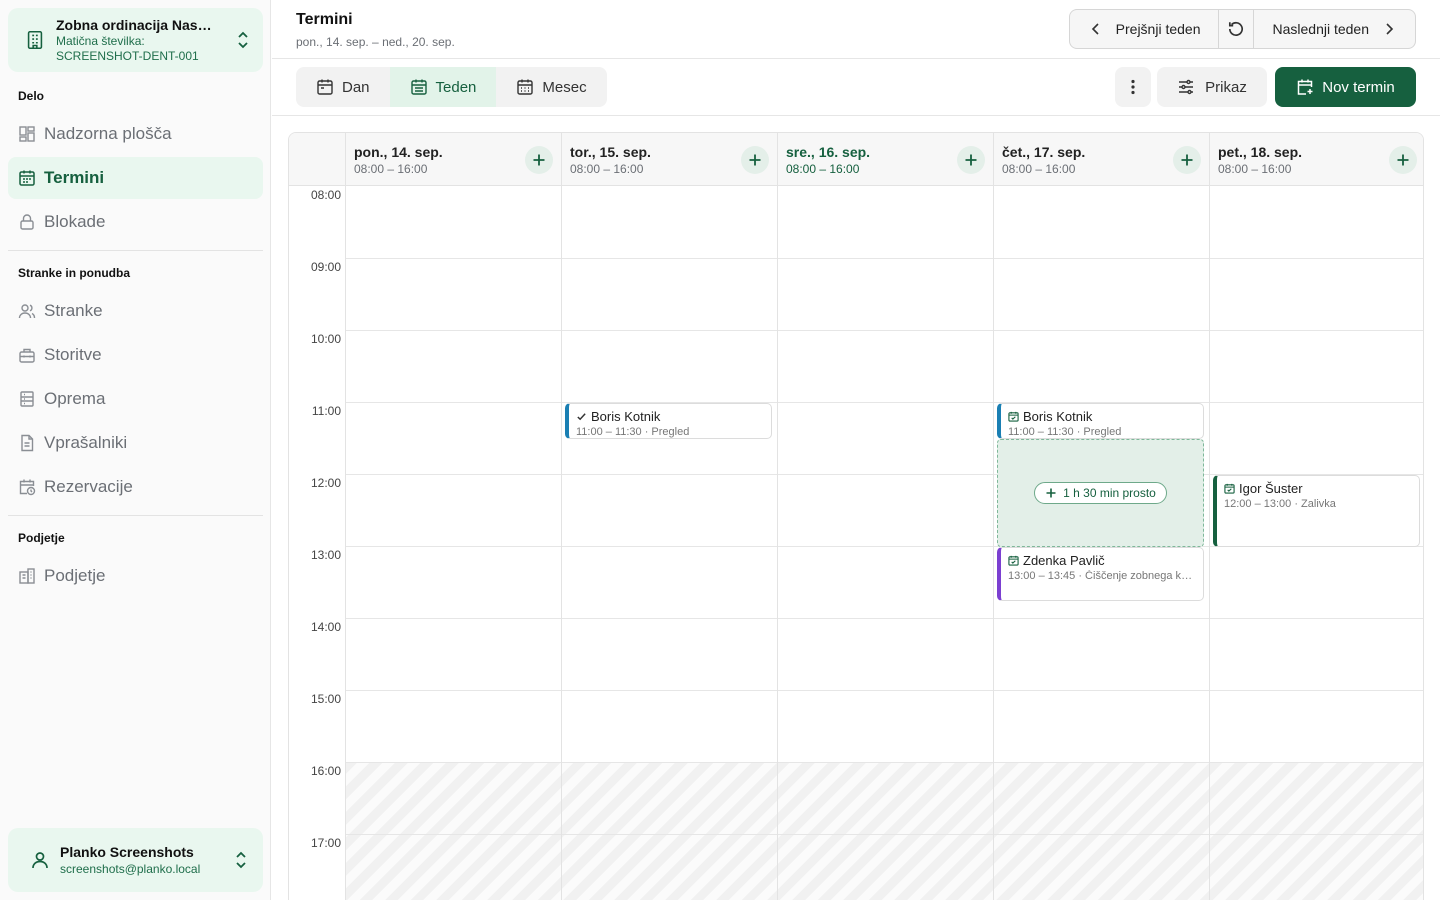  Describe the element at coordinates (135, 576) in the screenshot. I see `sidebar-item-company: Podjetje` at that location.